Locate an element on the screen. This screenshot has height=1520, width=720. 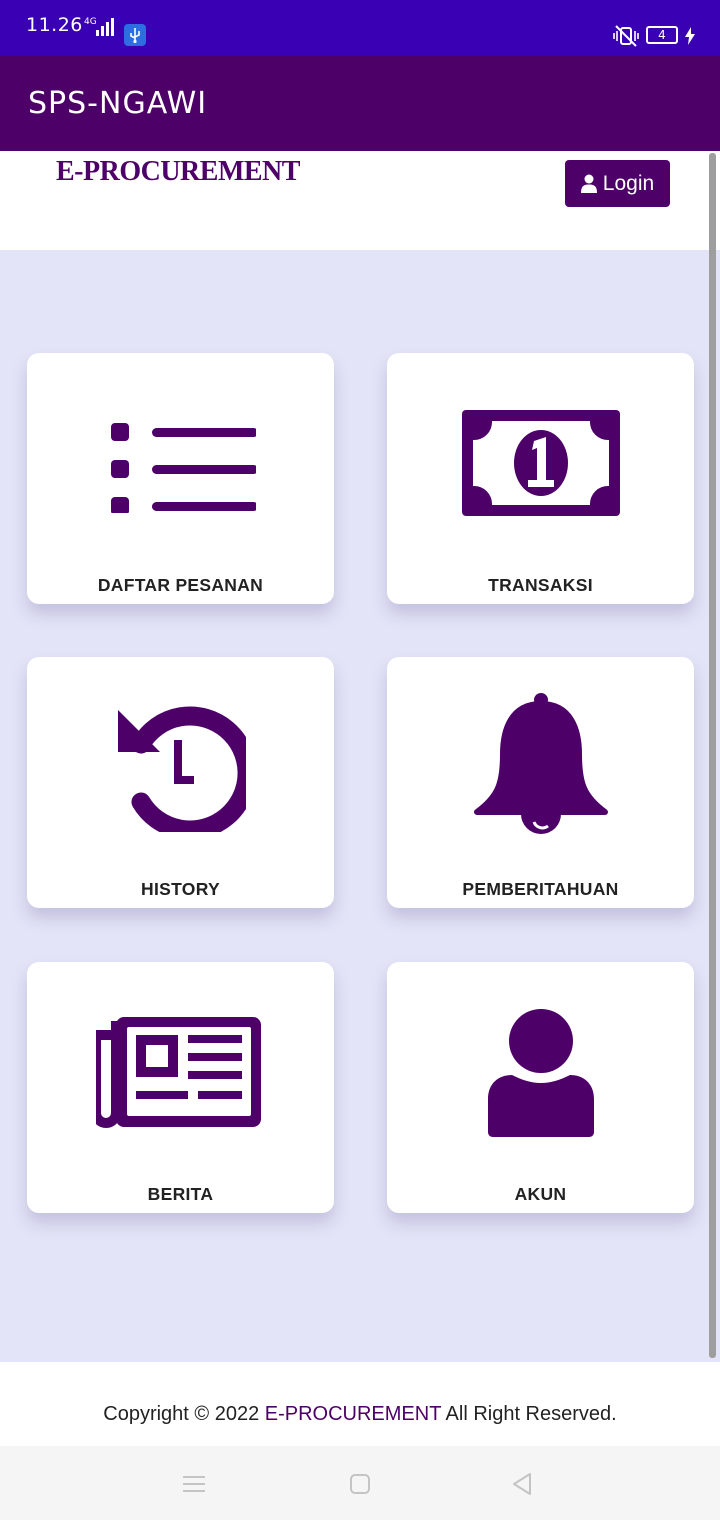
menu-card-akun: AKUN is located at coordinates (540, 1087).